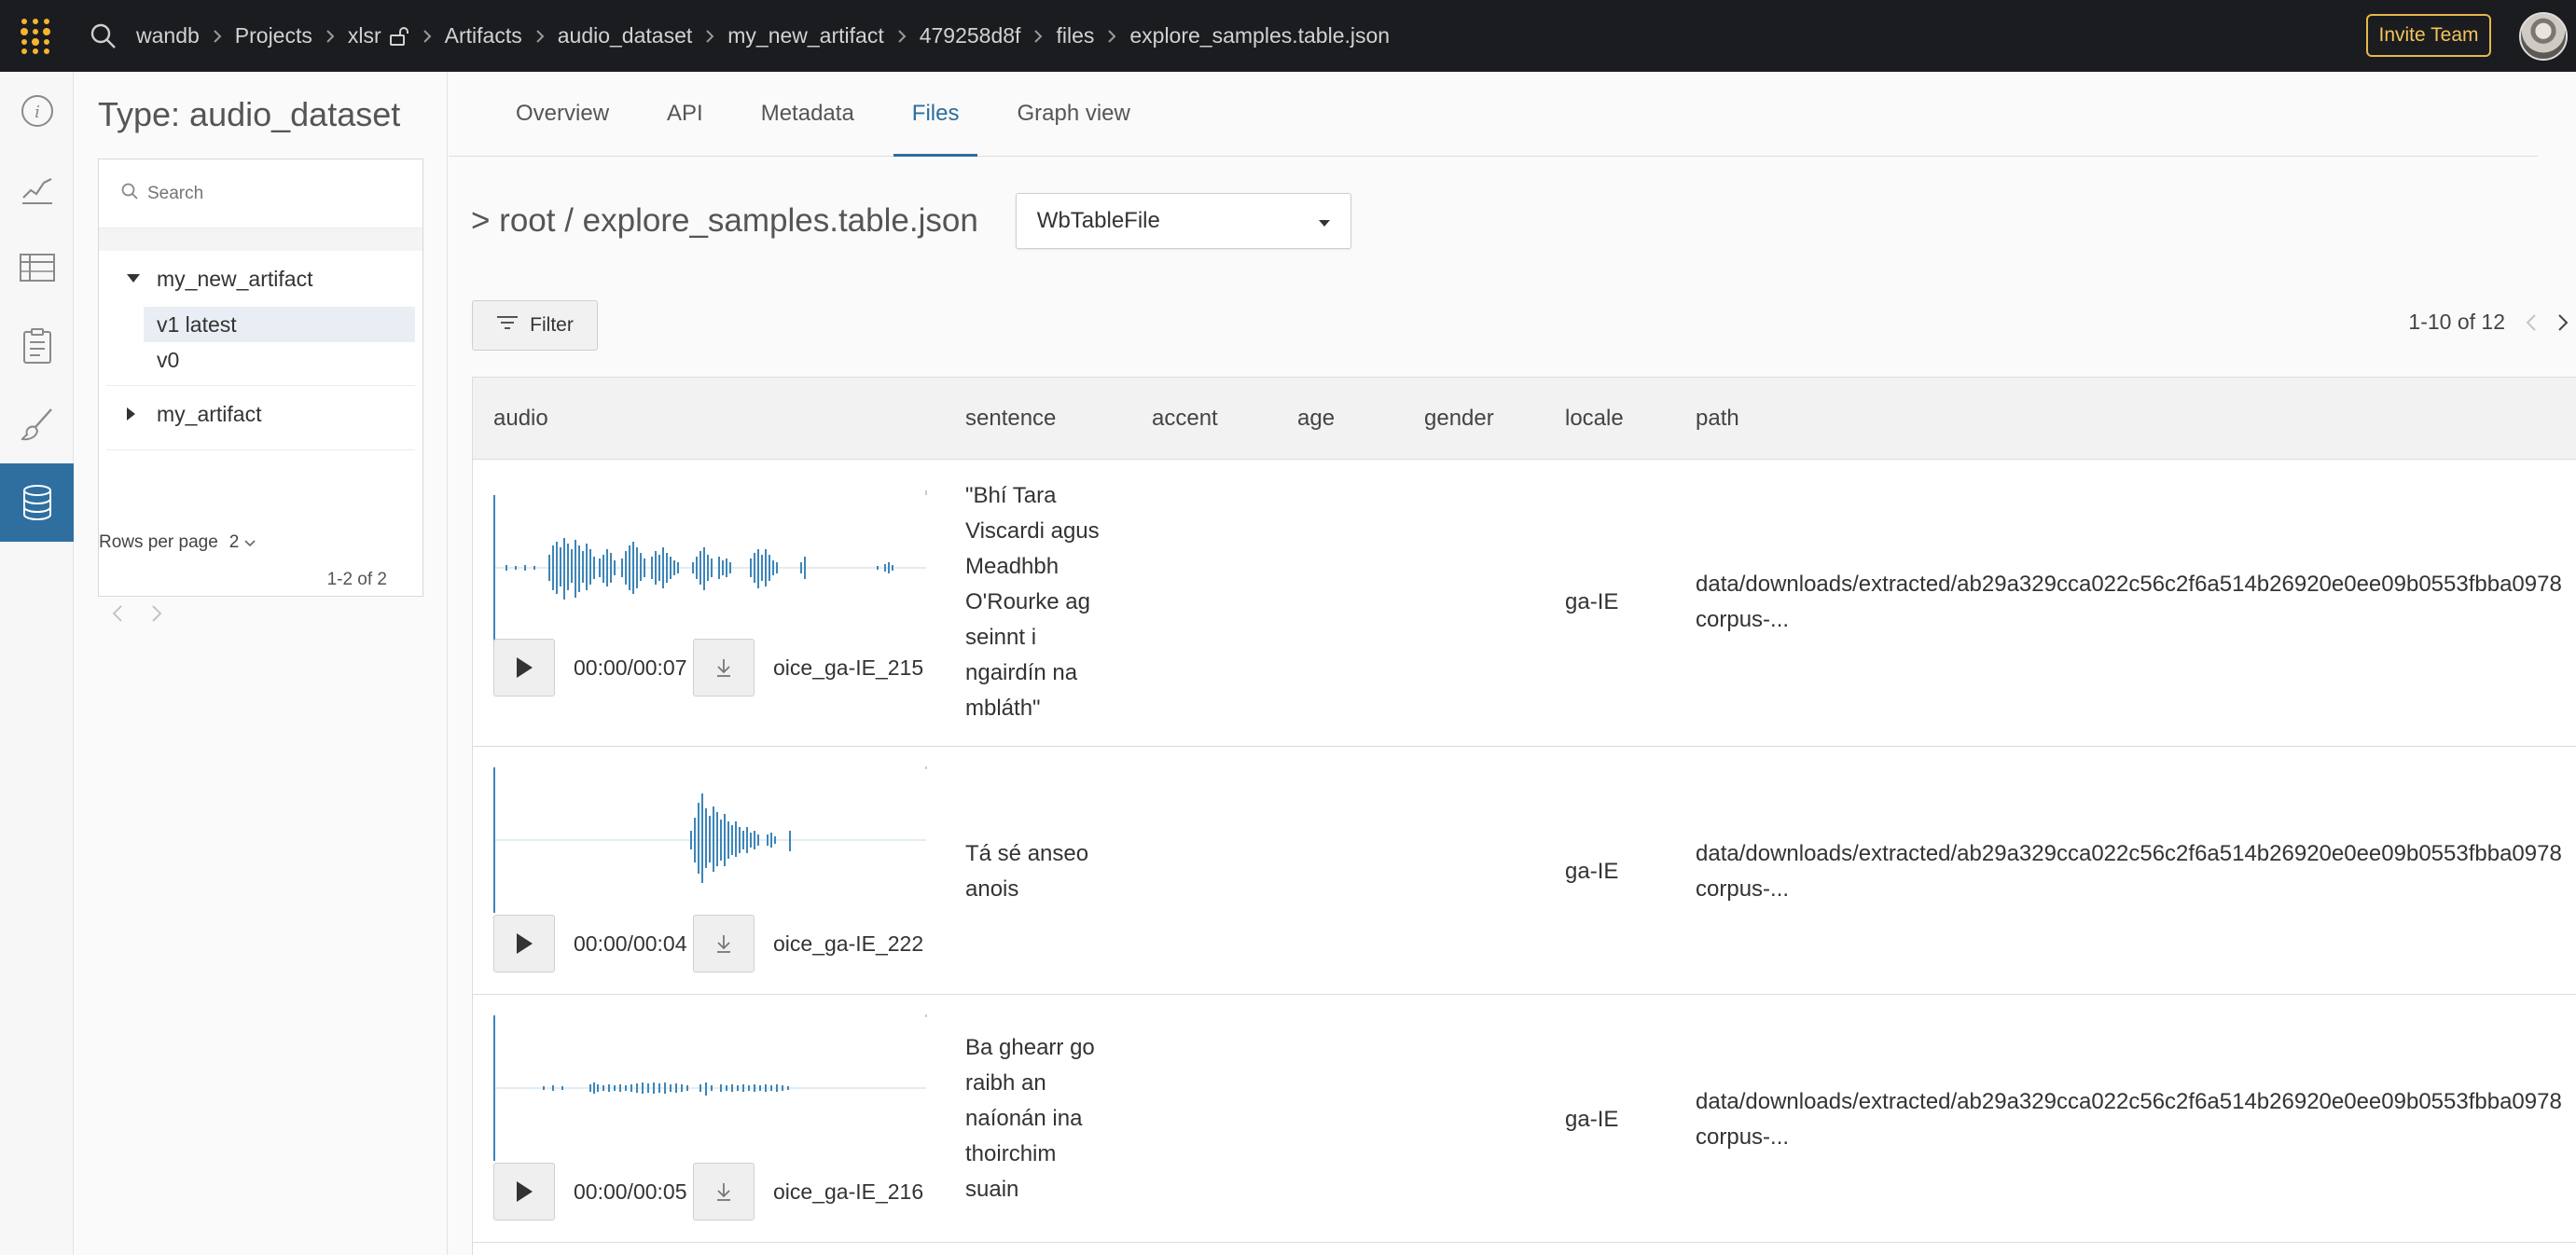 This screenshot has height=1255, width=2576. I want to click on tab-api: API, so click(685, 113).